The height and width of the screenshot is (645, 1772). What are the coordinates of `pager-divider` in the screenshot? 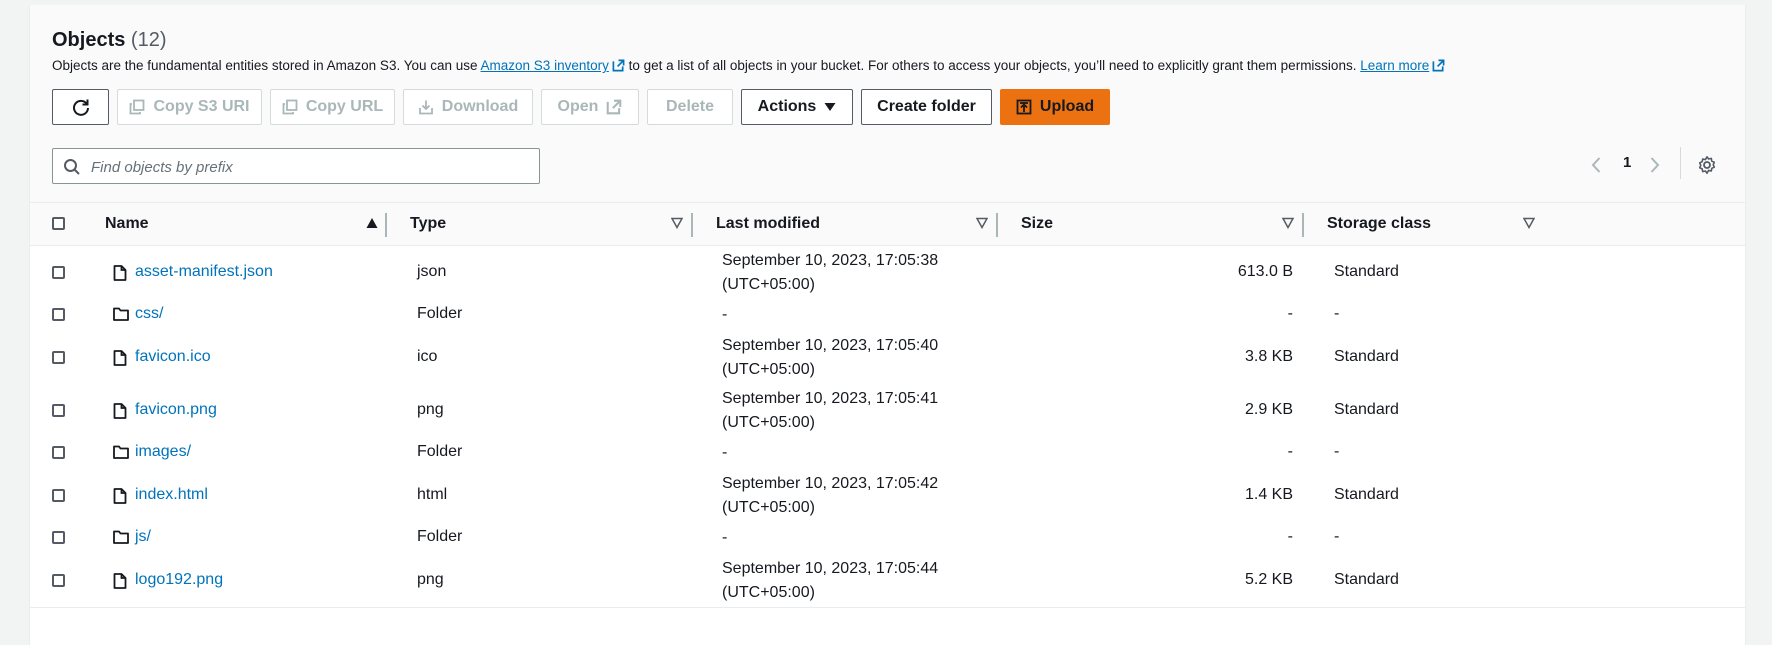 It's located at (1680, 163).